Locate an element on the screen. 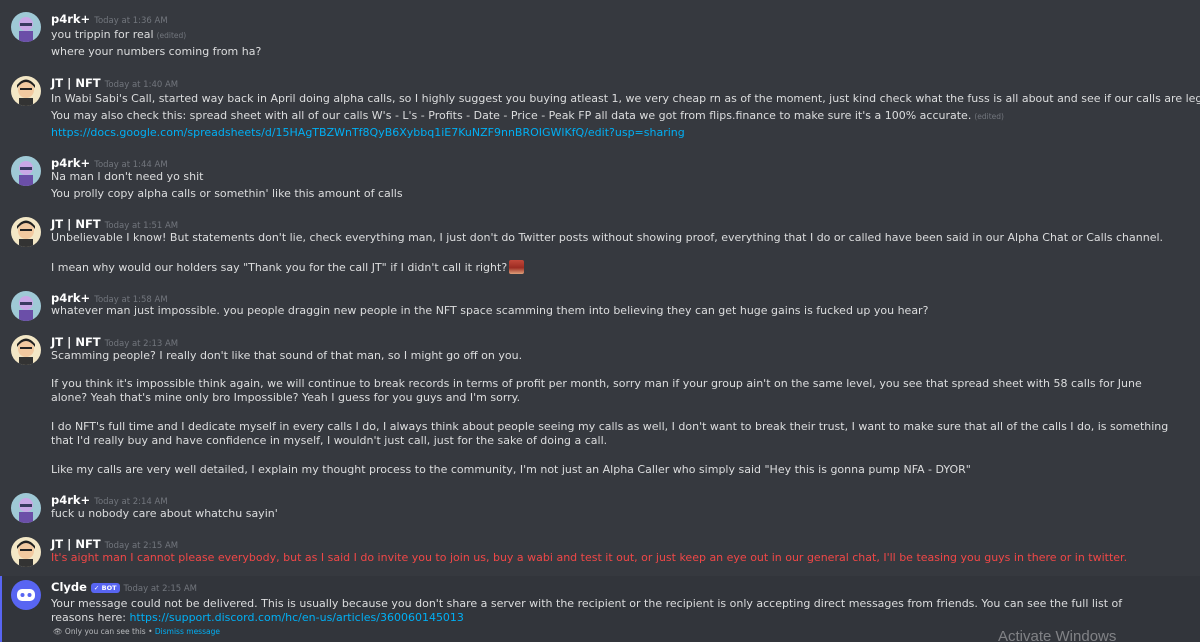 This screenshot has height=642, width=1200. dismiss-message-link: Dismiss message is located at coordinates (187, 631).